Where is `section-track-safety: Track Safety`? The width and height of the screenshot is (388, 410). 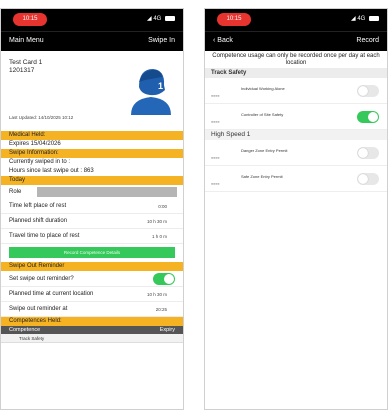 section-track-safety: Track Safety is located at coordinates (296, 73).